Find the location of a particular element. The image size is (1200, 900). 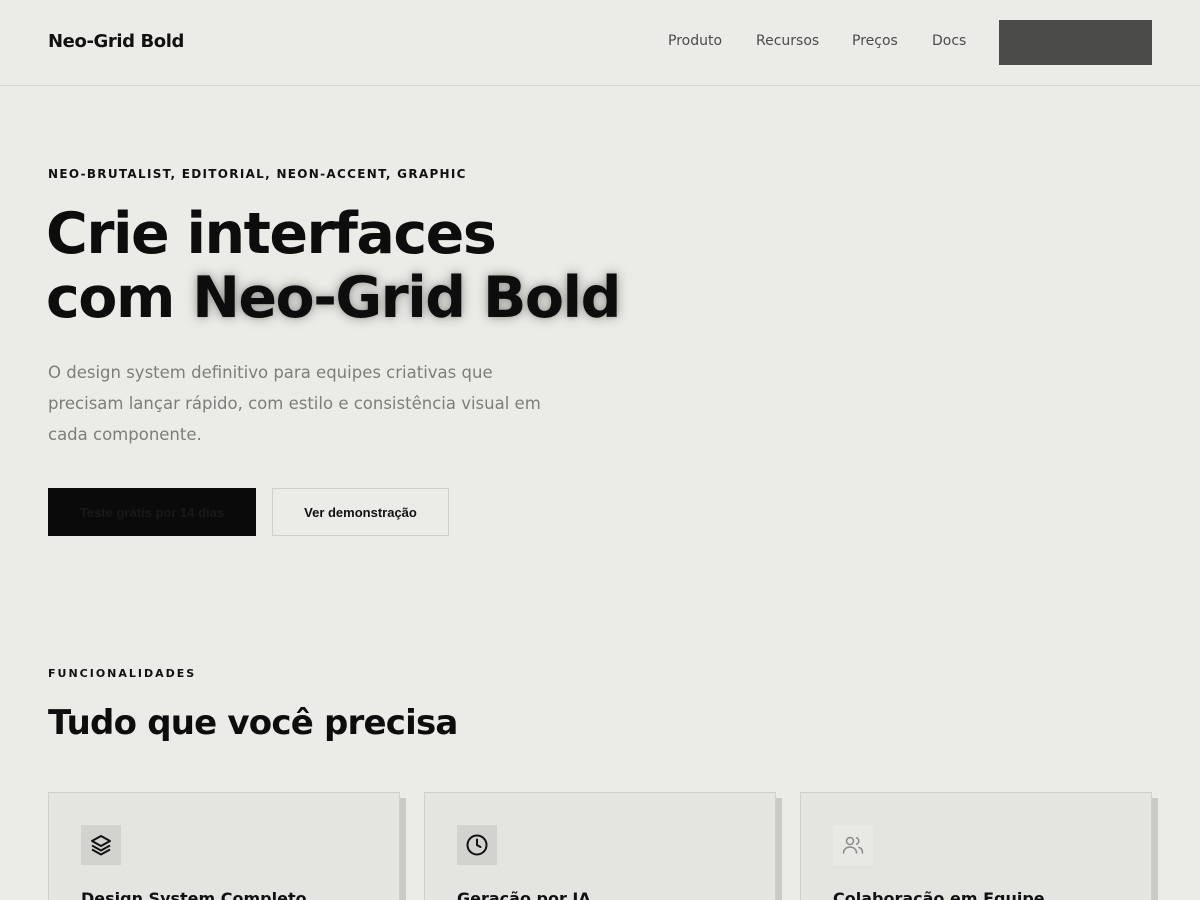

layers-icon is located at coordinates (101, 845).